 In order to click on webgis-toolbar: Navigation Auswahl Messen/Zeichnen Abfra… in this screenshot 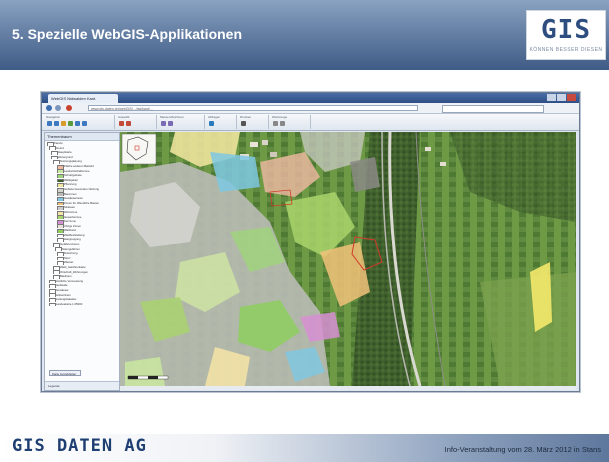, I will do `click(310, 122)`.